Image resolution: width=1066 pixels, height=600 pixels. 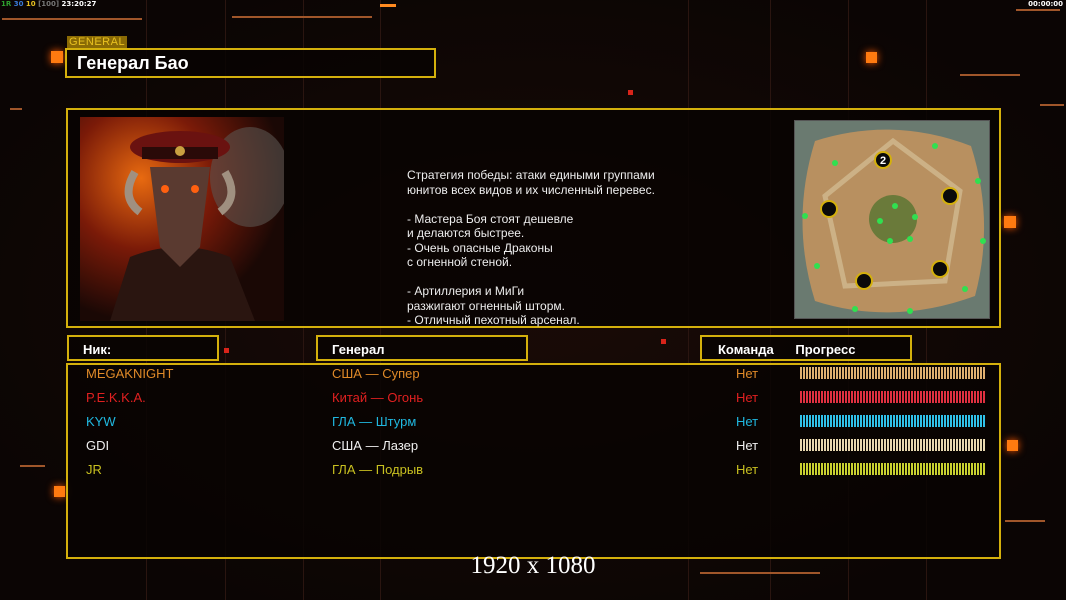 I want to click on player-general: ГЛА — Подрыв, so click(x=378, y=469).